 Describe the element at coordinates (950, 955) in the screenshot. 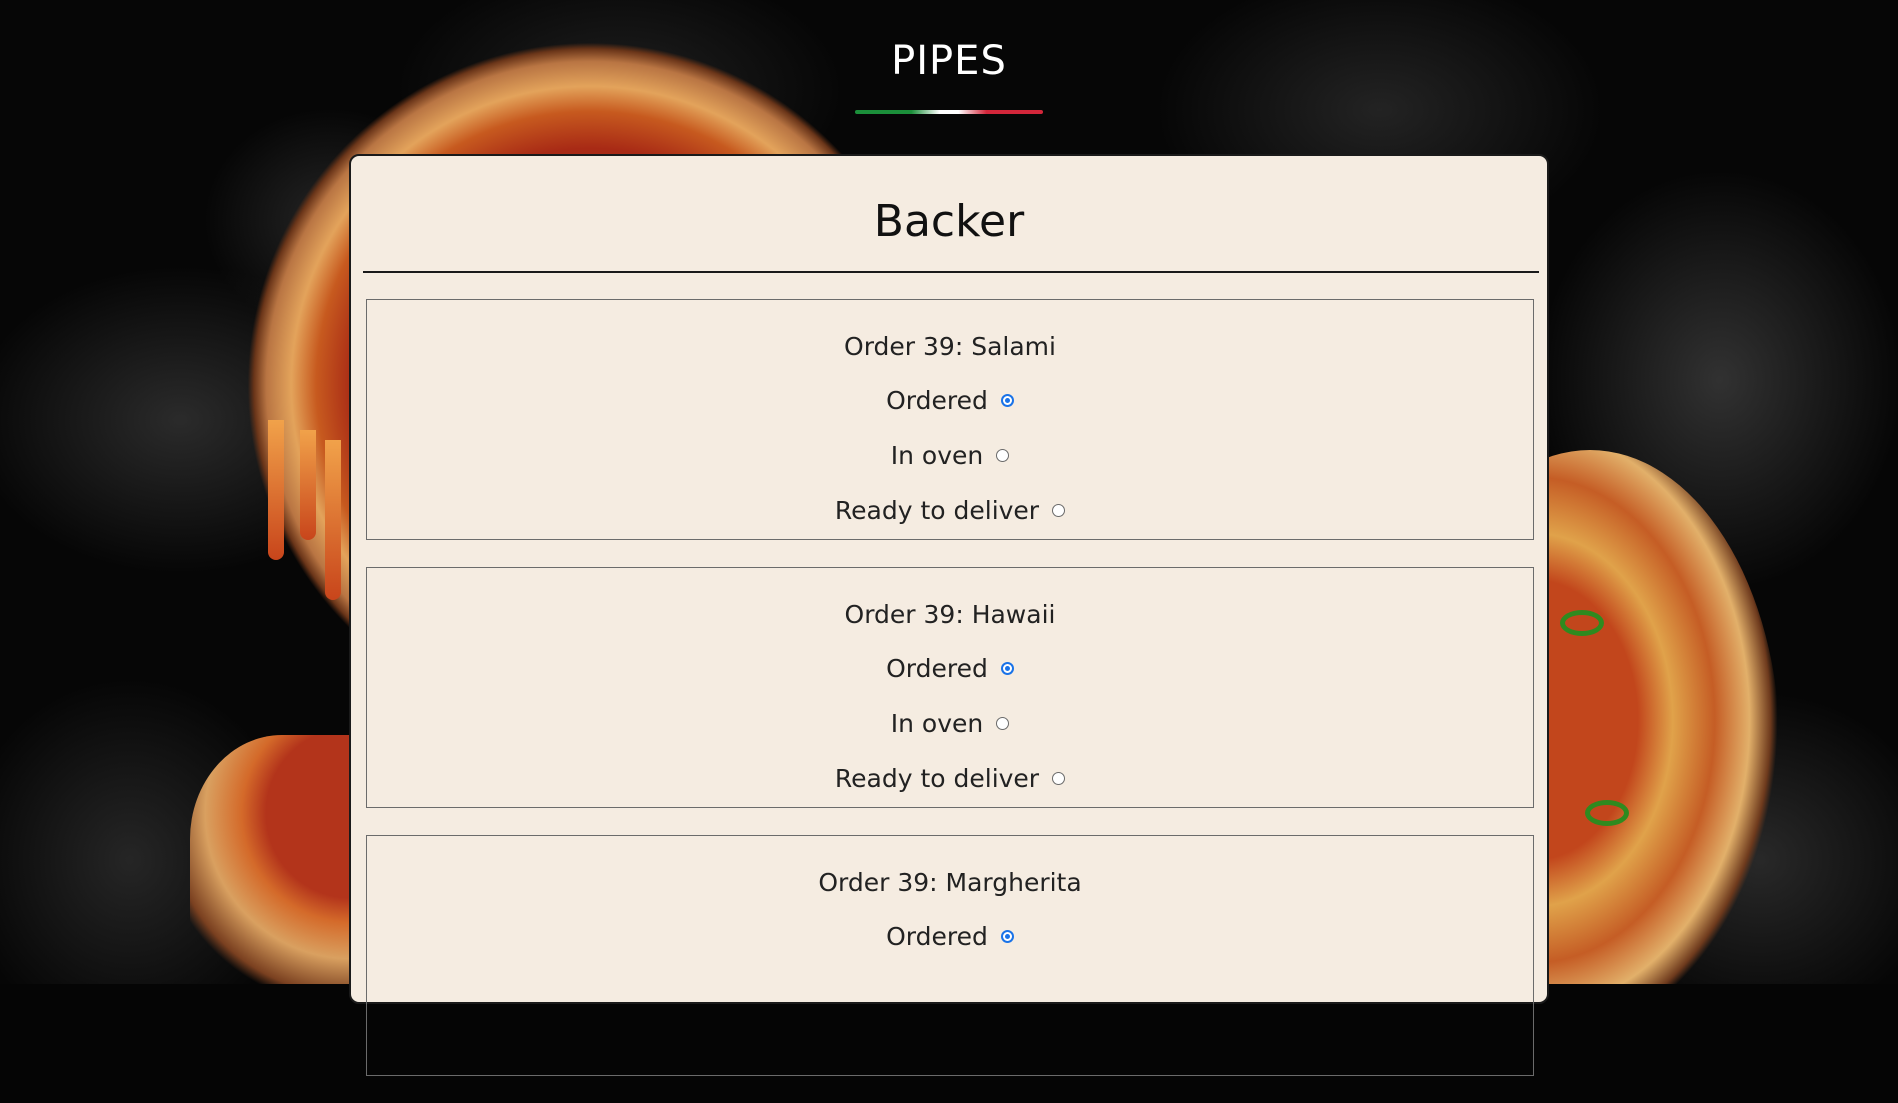

I see `order-card-margherita: Order 39: Margherita Ordered` at that location.